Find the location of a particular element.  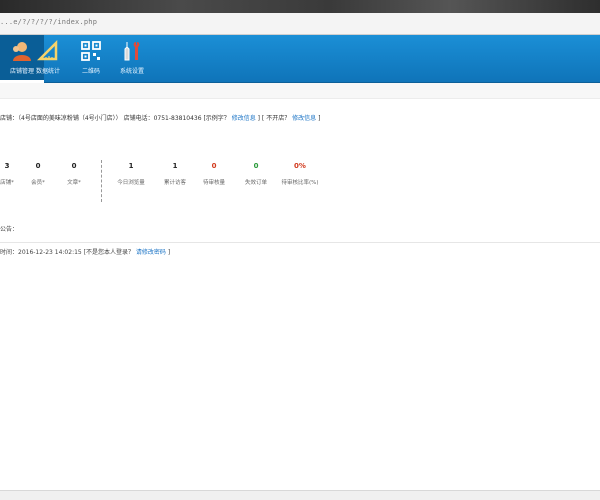

change-password-link: 请修改密码 is located at coordinates (151, 252).